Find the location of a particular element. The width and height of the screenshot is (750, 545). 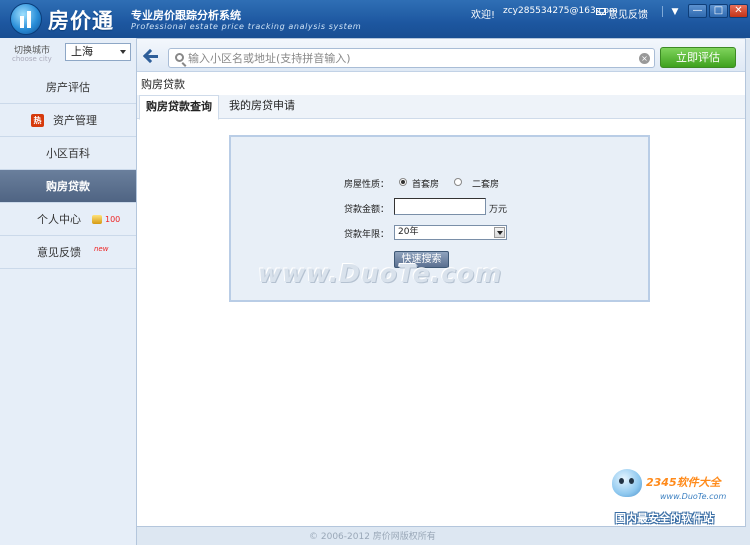

sidebar-item-label: 购房贷款 is located at coordinates (68, 186).